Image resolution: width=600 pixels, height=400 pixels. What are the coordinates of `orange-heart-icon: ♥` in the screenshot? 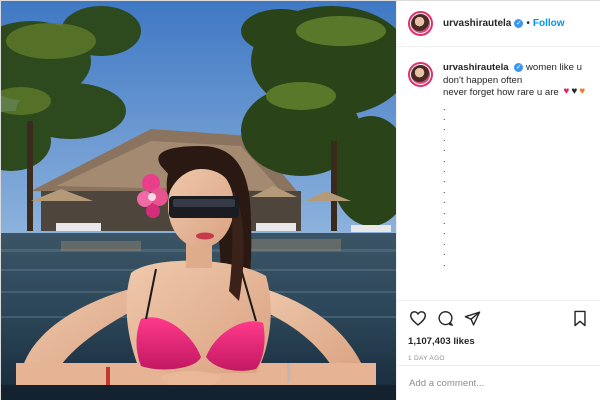 It's located at (582, 92).